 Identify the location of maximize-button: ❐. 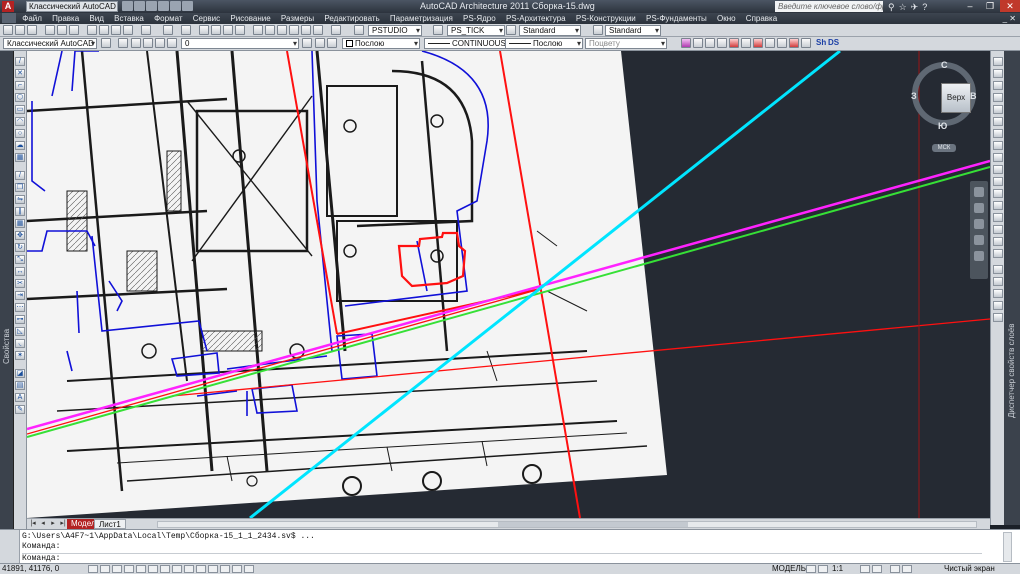
(990, 6).